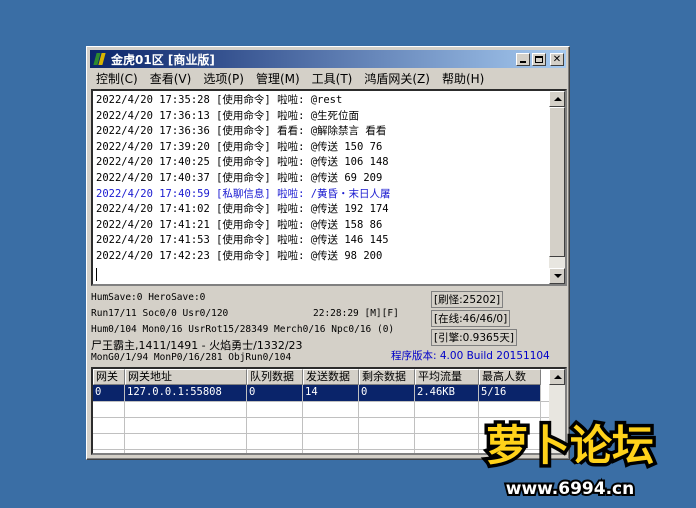 This screenshot has height=508, width=696. I want to click on scroll-thumb, so click(557, 182).